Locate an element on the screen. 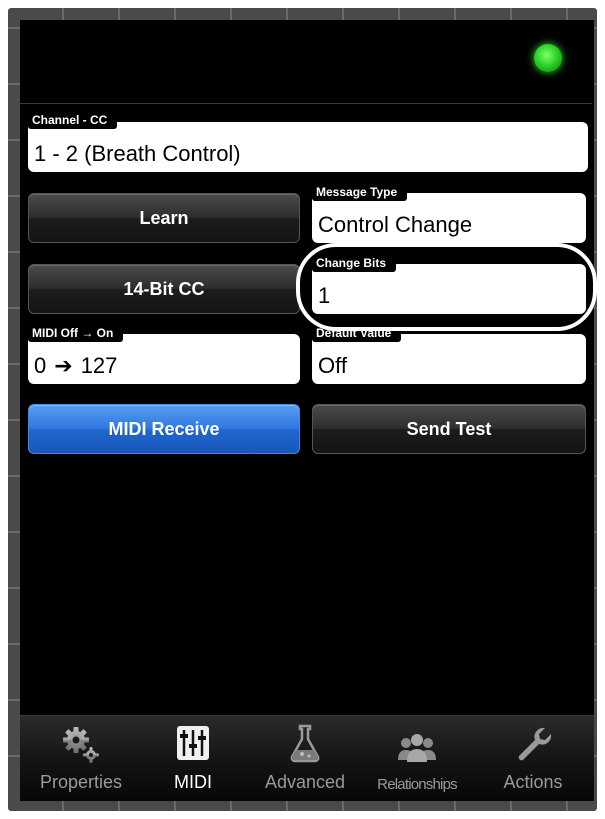 The height and width of the screenshot is (819, 605). wrench-icon is located at coordinates (535, 744).